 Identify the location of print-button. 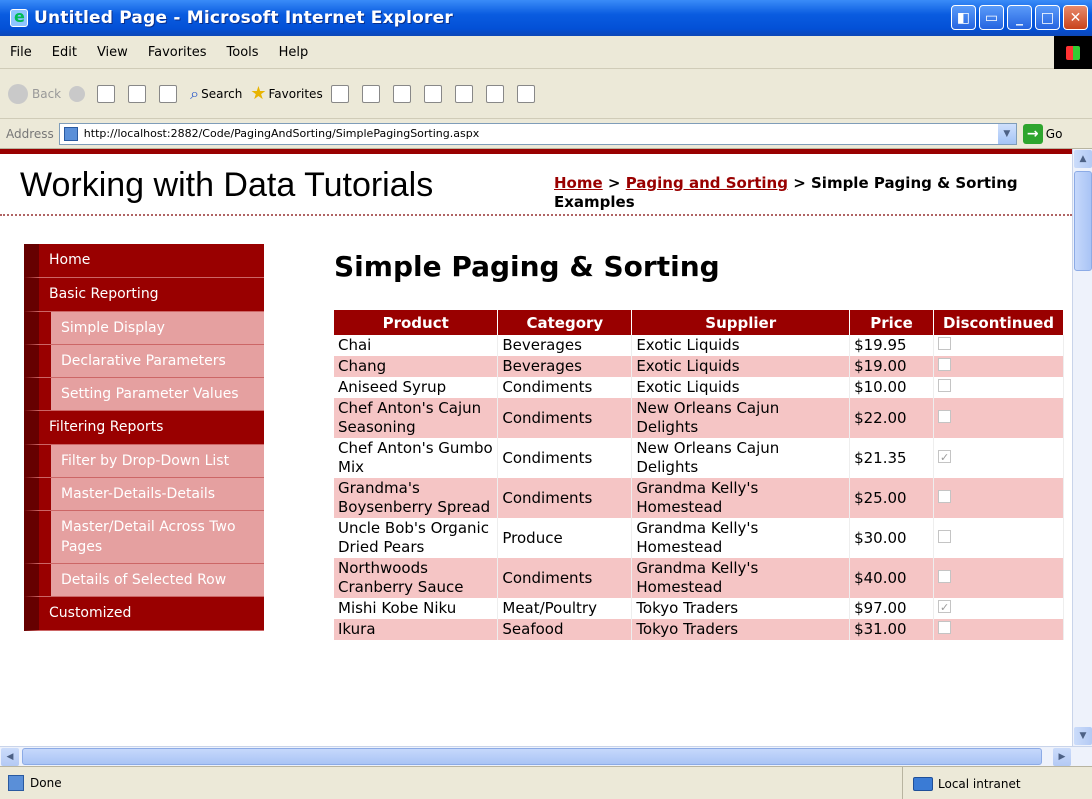
(404, 93).